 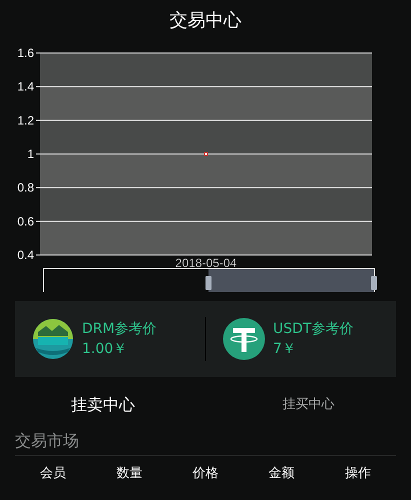 What do you see at coordinates (25, 221) in the screenshot?
I see `y-tick-label: 0.6` at bounding box center [25, 221].